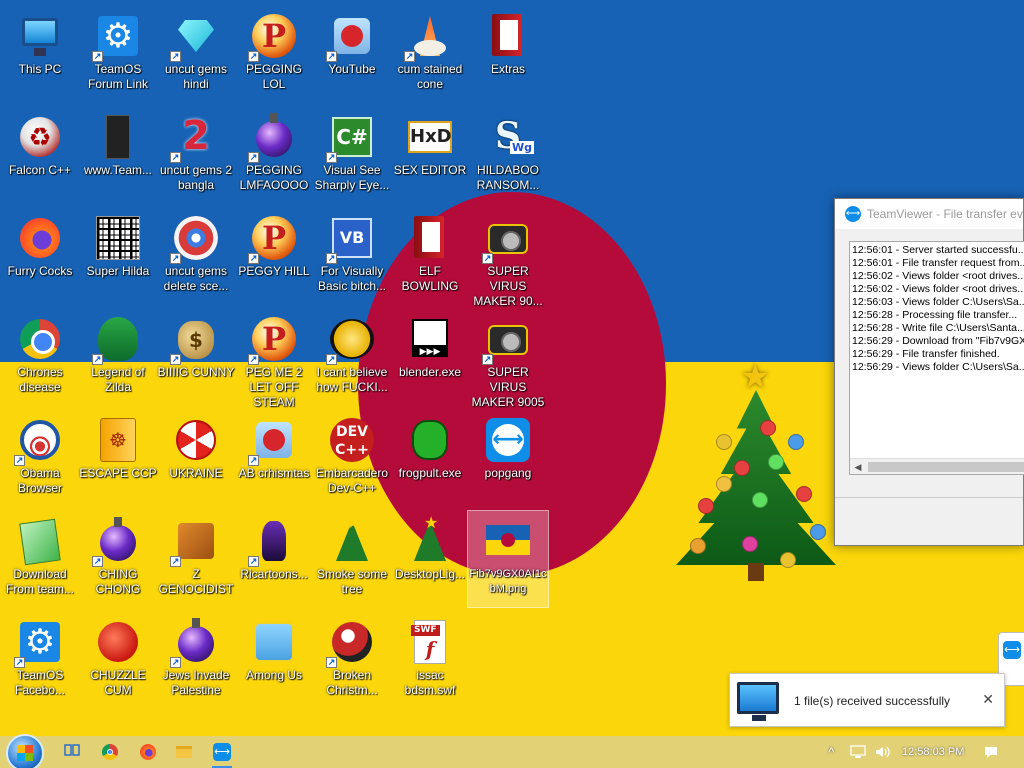 Image resolution: width=1024 pixels, height=768 pixels. What do you see at coordinates (508, 559) in the screenshot?
I see `desktop-icon-received-png: Fib7v9GX0AI1cbM.png` at bounding box center [508, 559].